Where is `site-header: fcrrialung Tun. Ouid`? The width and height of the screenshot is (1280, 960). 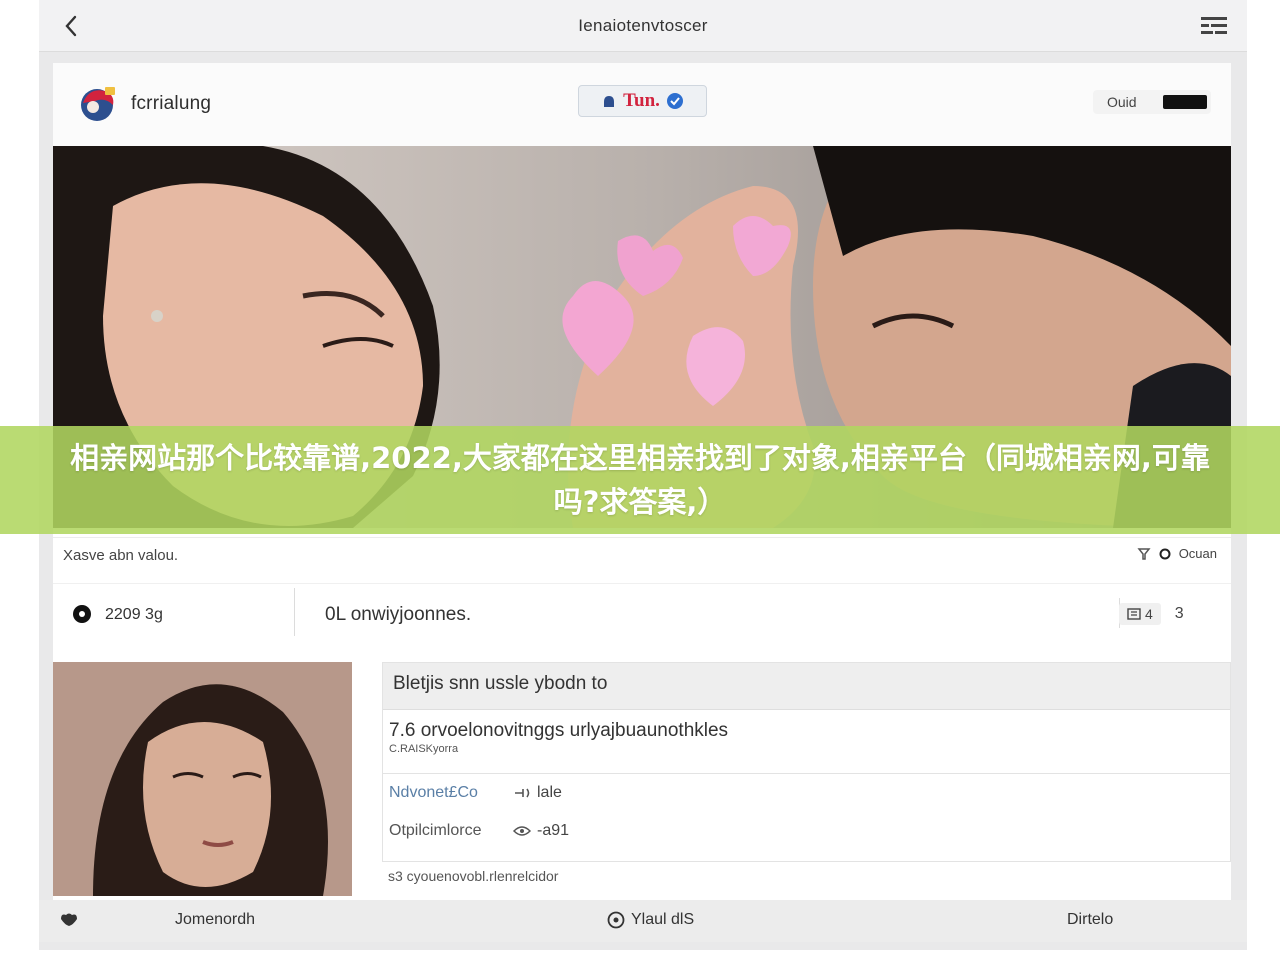
site-header: fcrrialung Tun. Ouid is located at coordinates (642, 104).